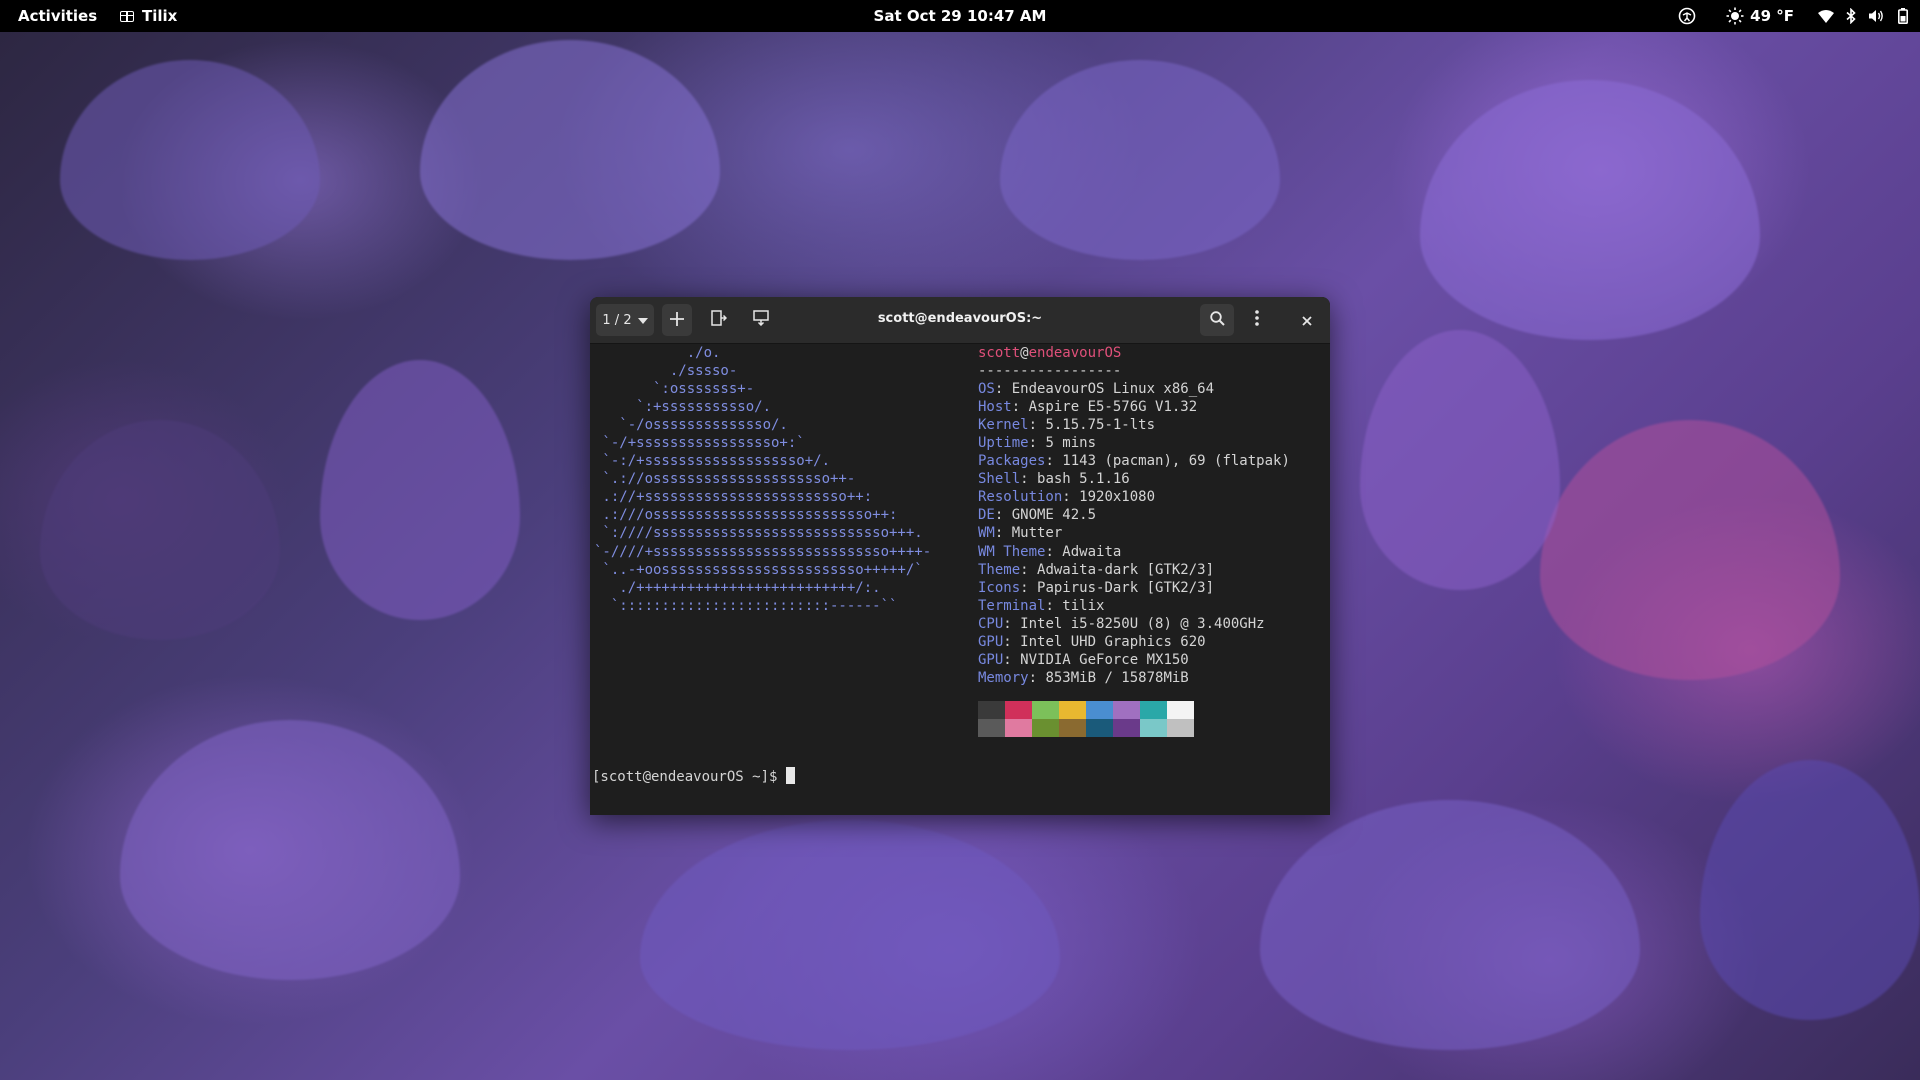  I want to click on logo-line: `.://osssssssssssssssssssso++-, so click(725, 479).